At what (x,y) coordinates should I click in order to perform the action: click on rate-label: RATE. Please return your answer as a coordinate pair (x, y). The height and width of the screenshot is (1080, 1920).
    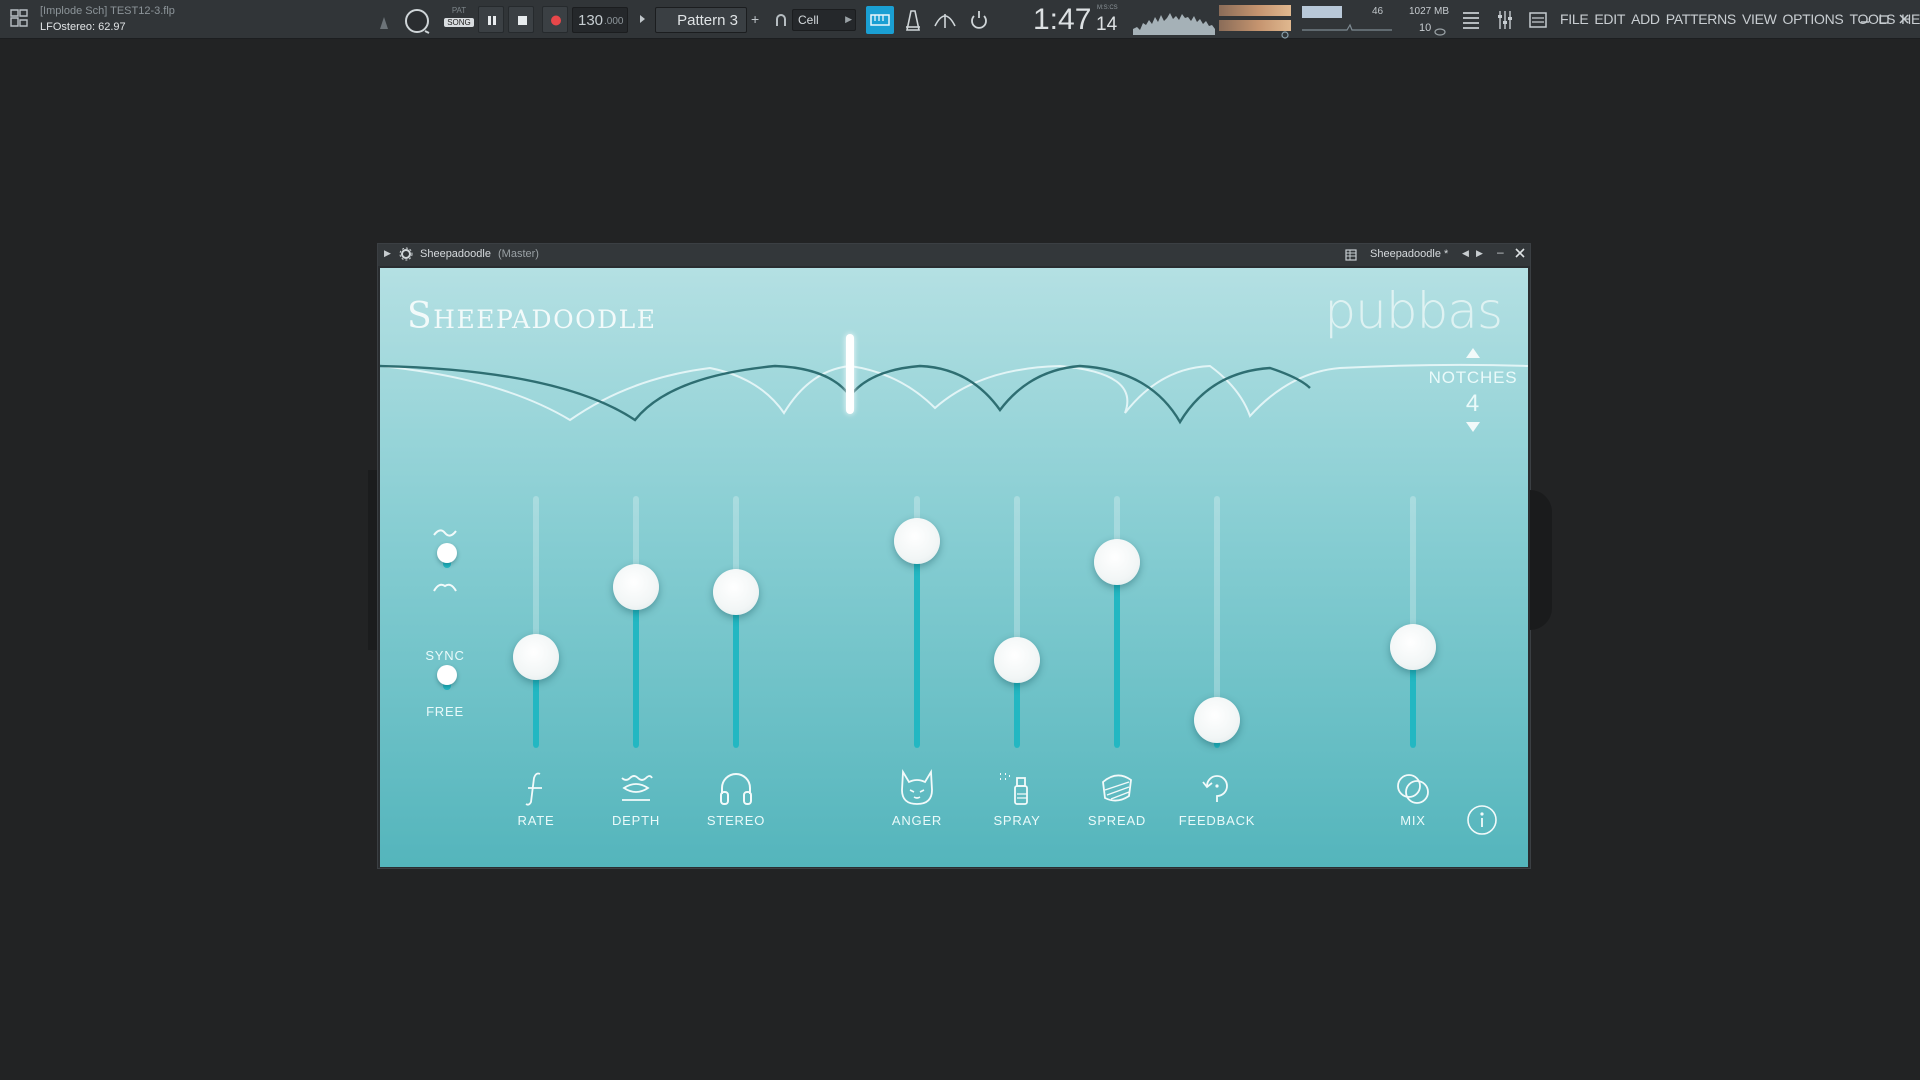
    Looking at the image, I should click on (536, 820).